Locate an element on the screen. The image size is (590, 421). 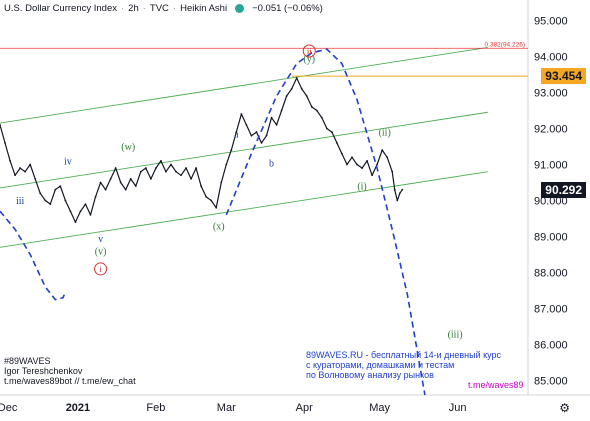
interval-label: 2h is located at coordinates (133, 8).